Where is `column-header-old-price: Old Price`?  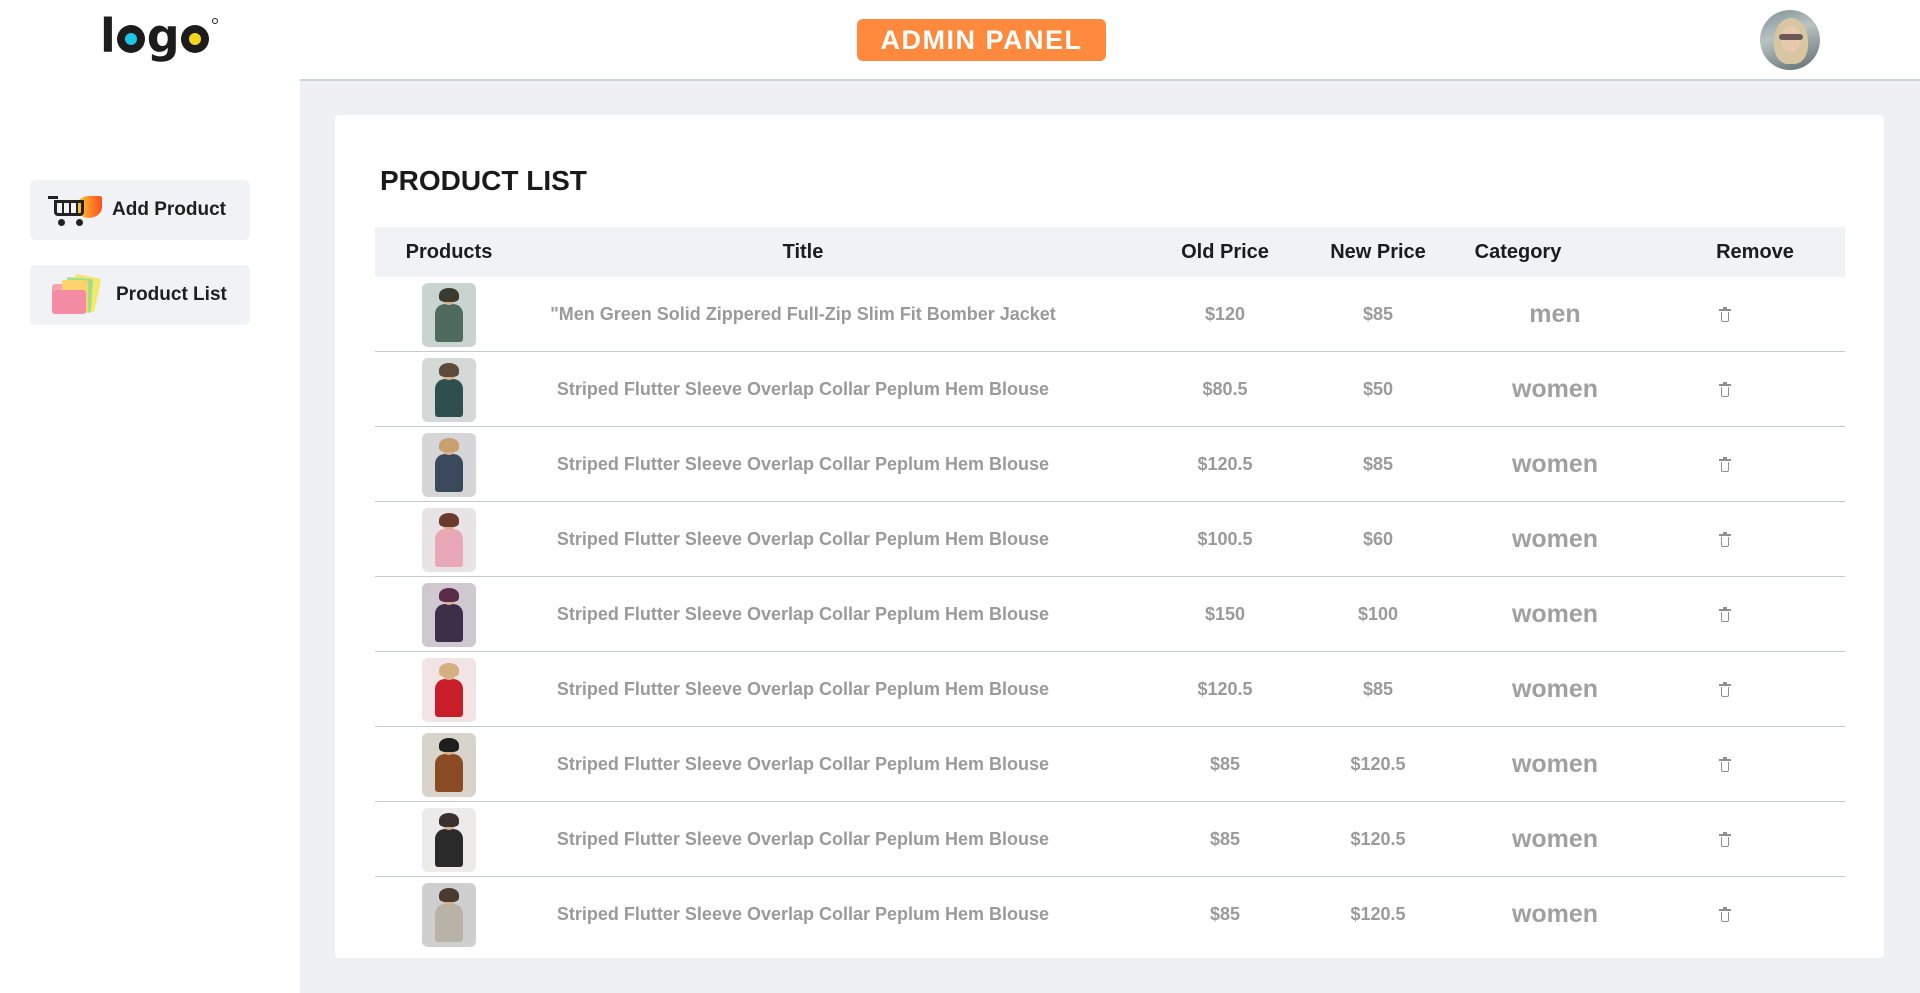 column-header-old-price: Old Price is located at coordinates (1225, 251).